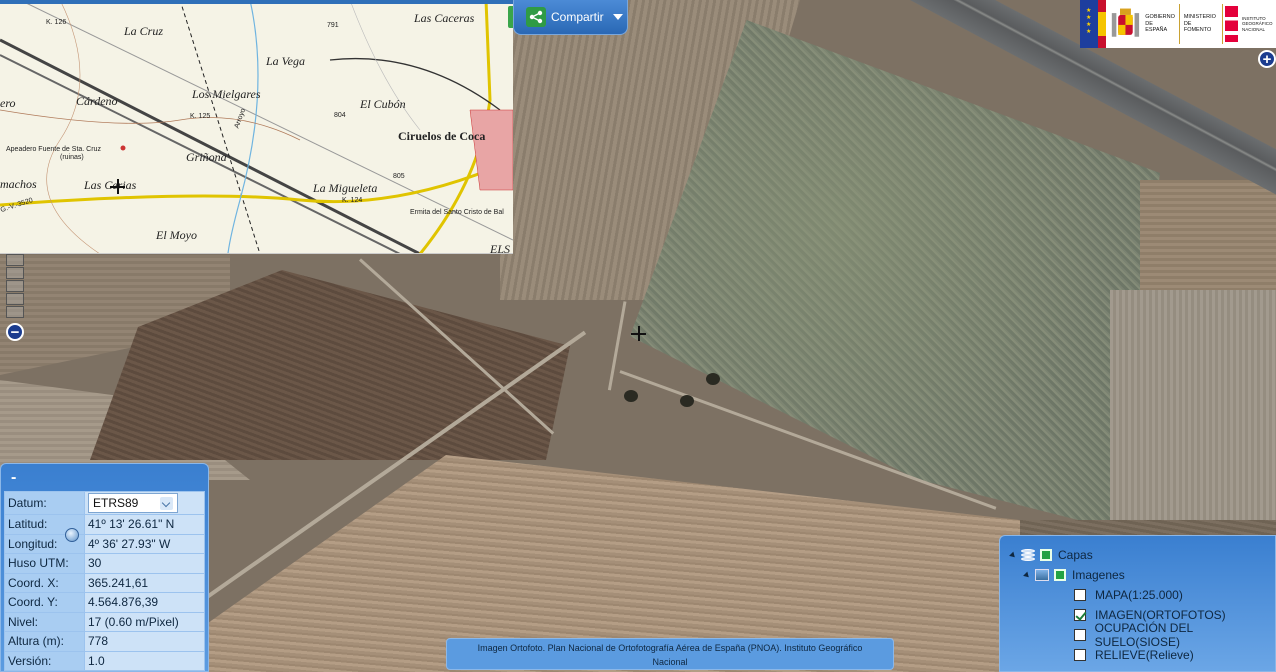 Image resolution: width=1276 pixels, height=672 pixels. What do you see at coordinates (536, 17) in the screenshot?
I see `share-icon` at bounding box center [536, 17].